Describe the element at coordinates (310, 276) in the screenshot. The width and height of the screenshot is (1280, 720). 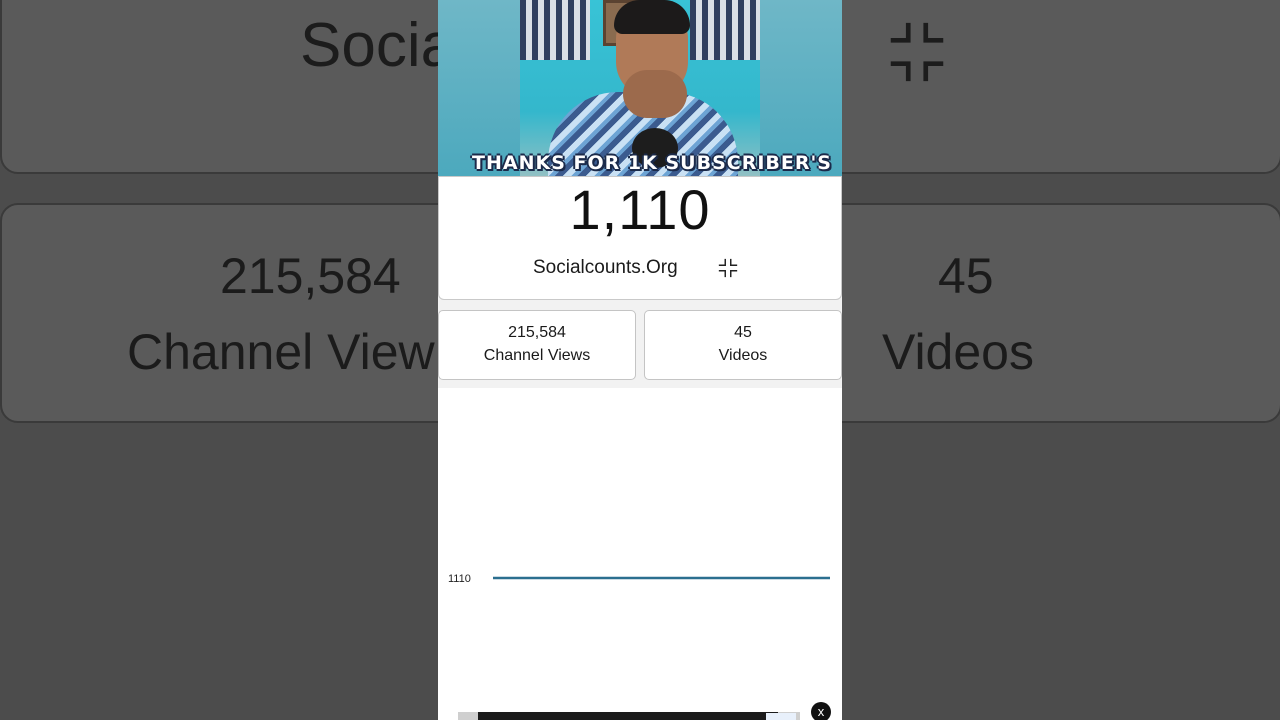
I see `bg-views-value: 215,584` at that location.